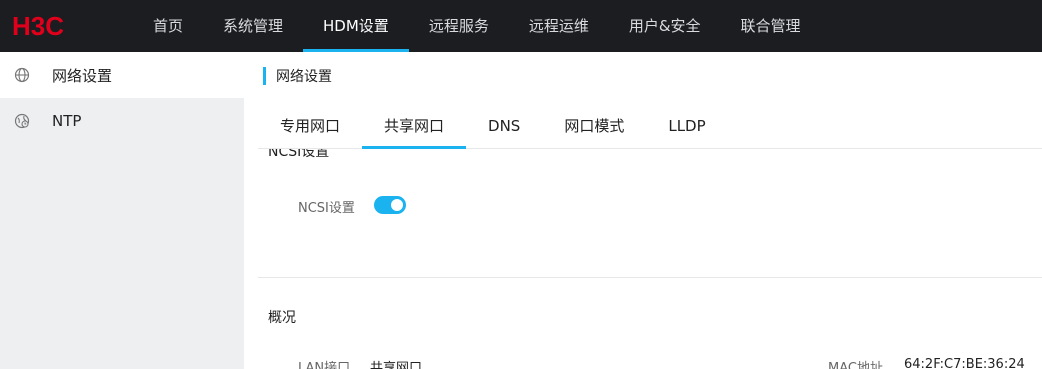 Image resolution: width=1042 pixels, height=369 pixels. Describe the element at coordinates (356, 26) in the screenshot. I see `nav-item-hdm-settings: HDM设置` at that location.